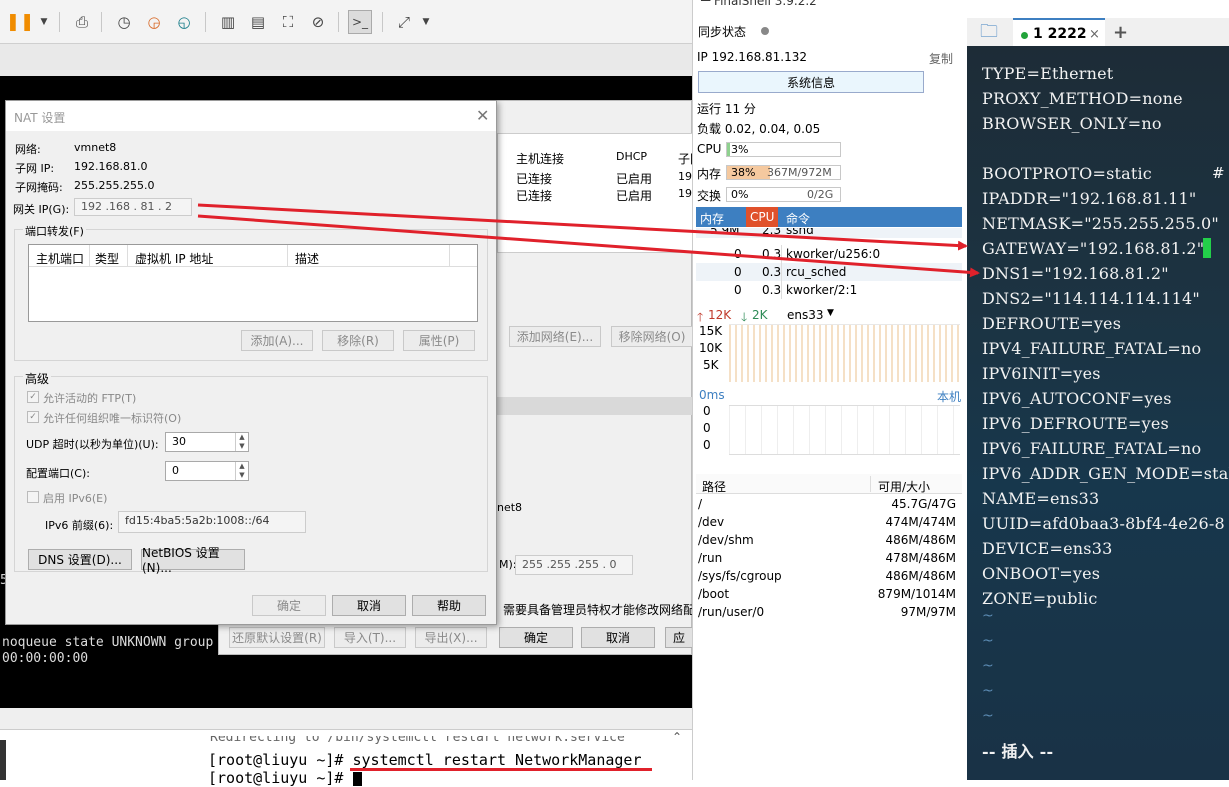  What do you see at coordinates (540, 159) in the screenshot?
I see `table-header: 主机连接` at bounding box center [540, 159].